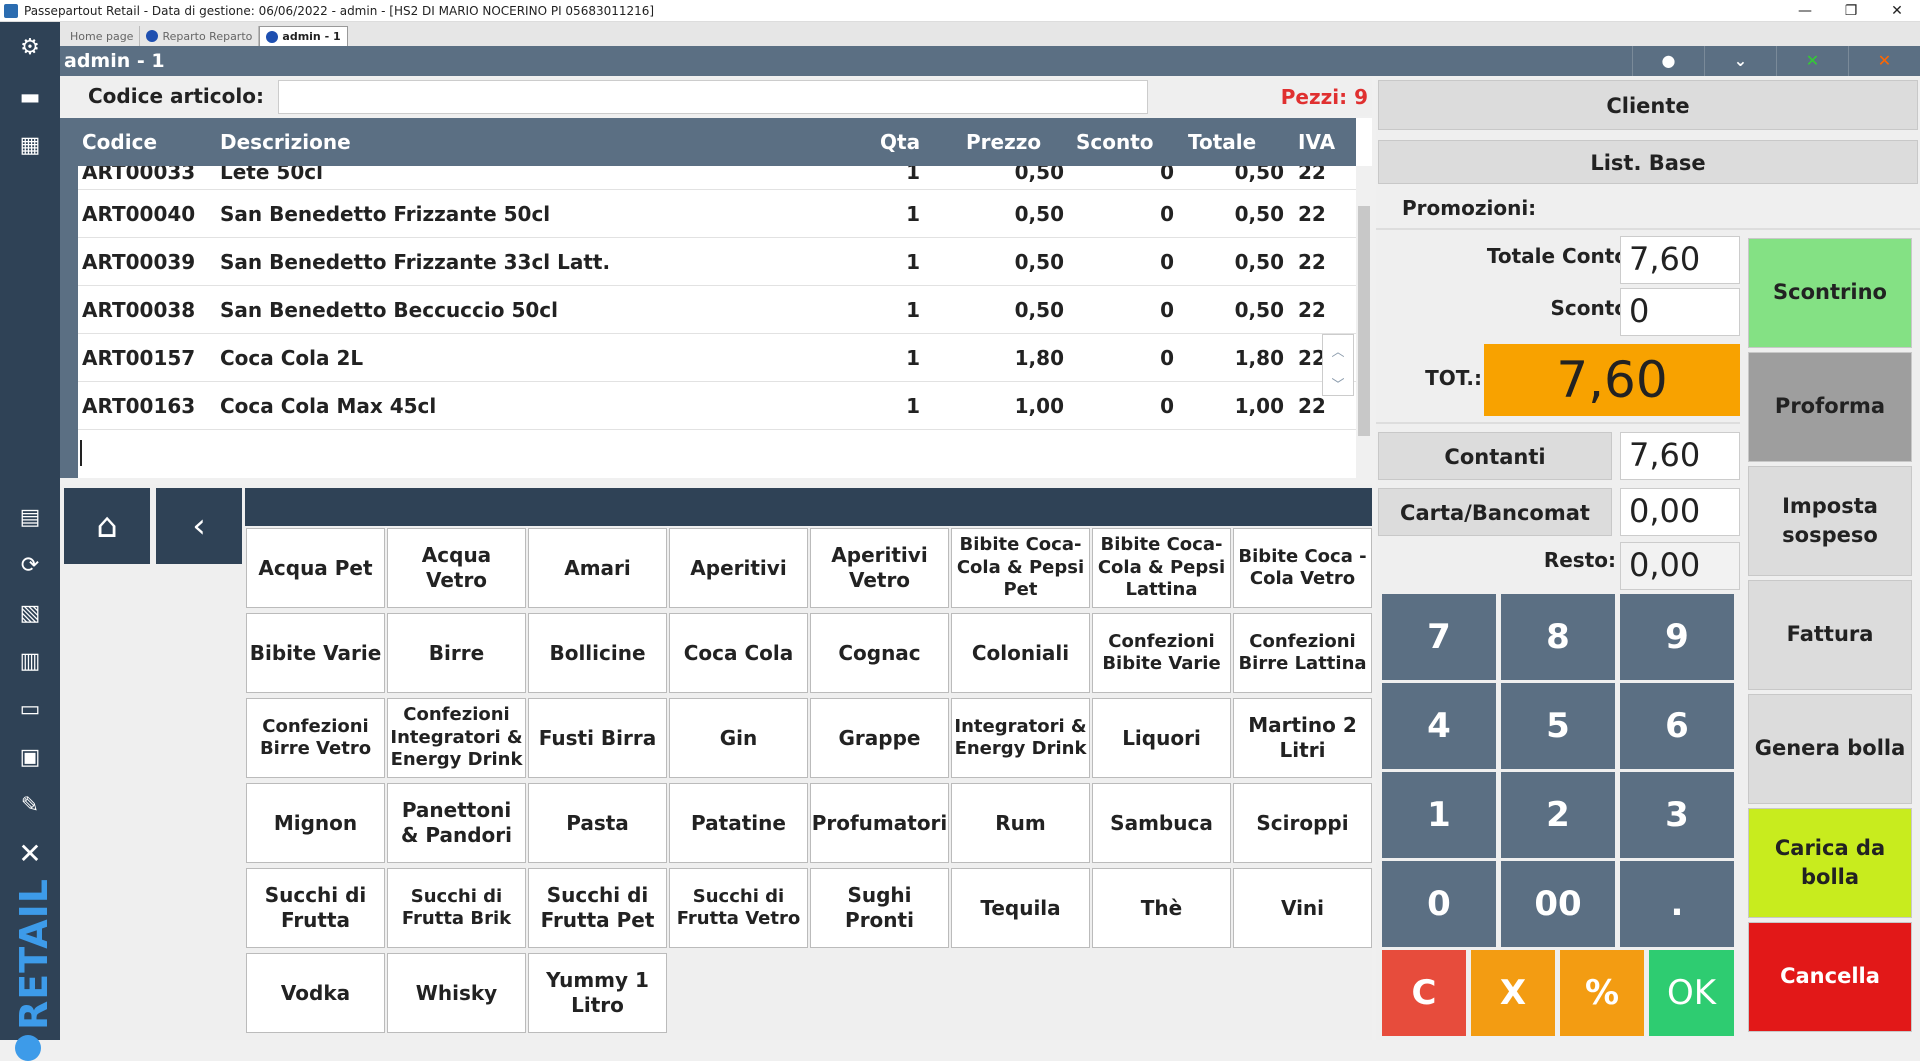  What do you see at coordinates (1558, 726) in the screenshot?
I see `key-5: 5` at bounding box center [1558, 726].